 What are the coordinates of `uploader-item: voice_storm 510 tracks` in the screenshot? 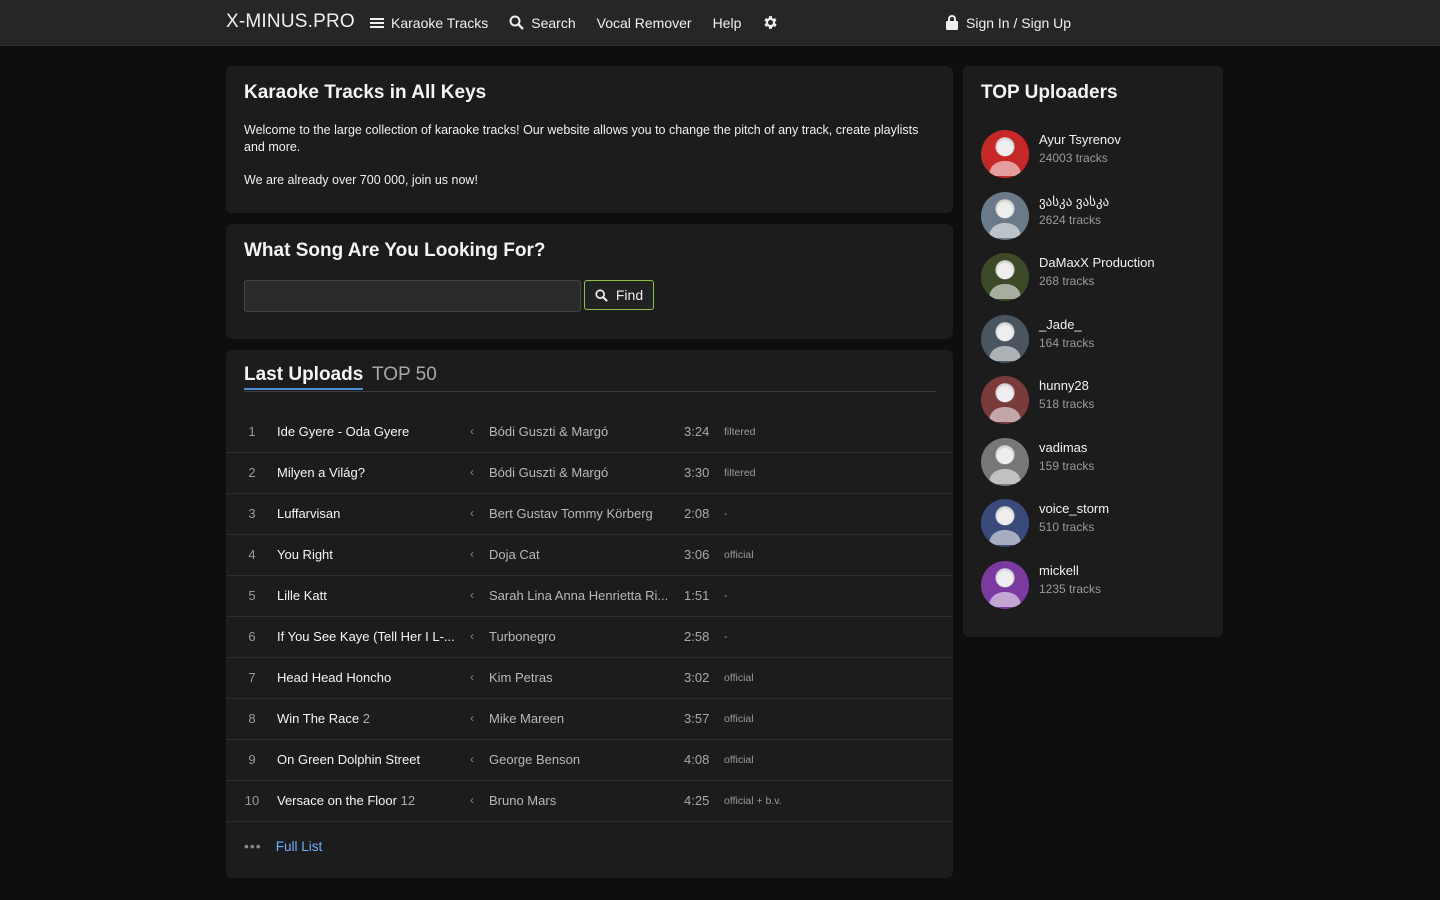 It's located at (1096, 524).